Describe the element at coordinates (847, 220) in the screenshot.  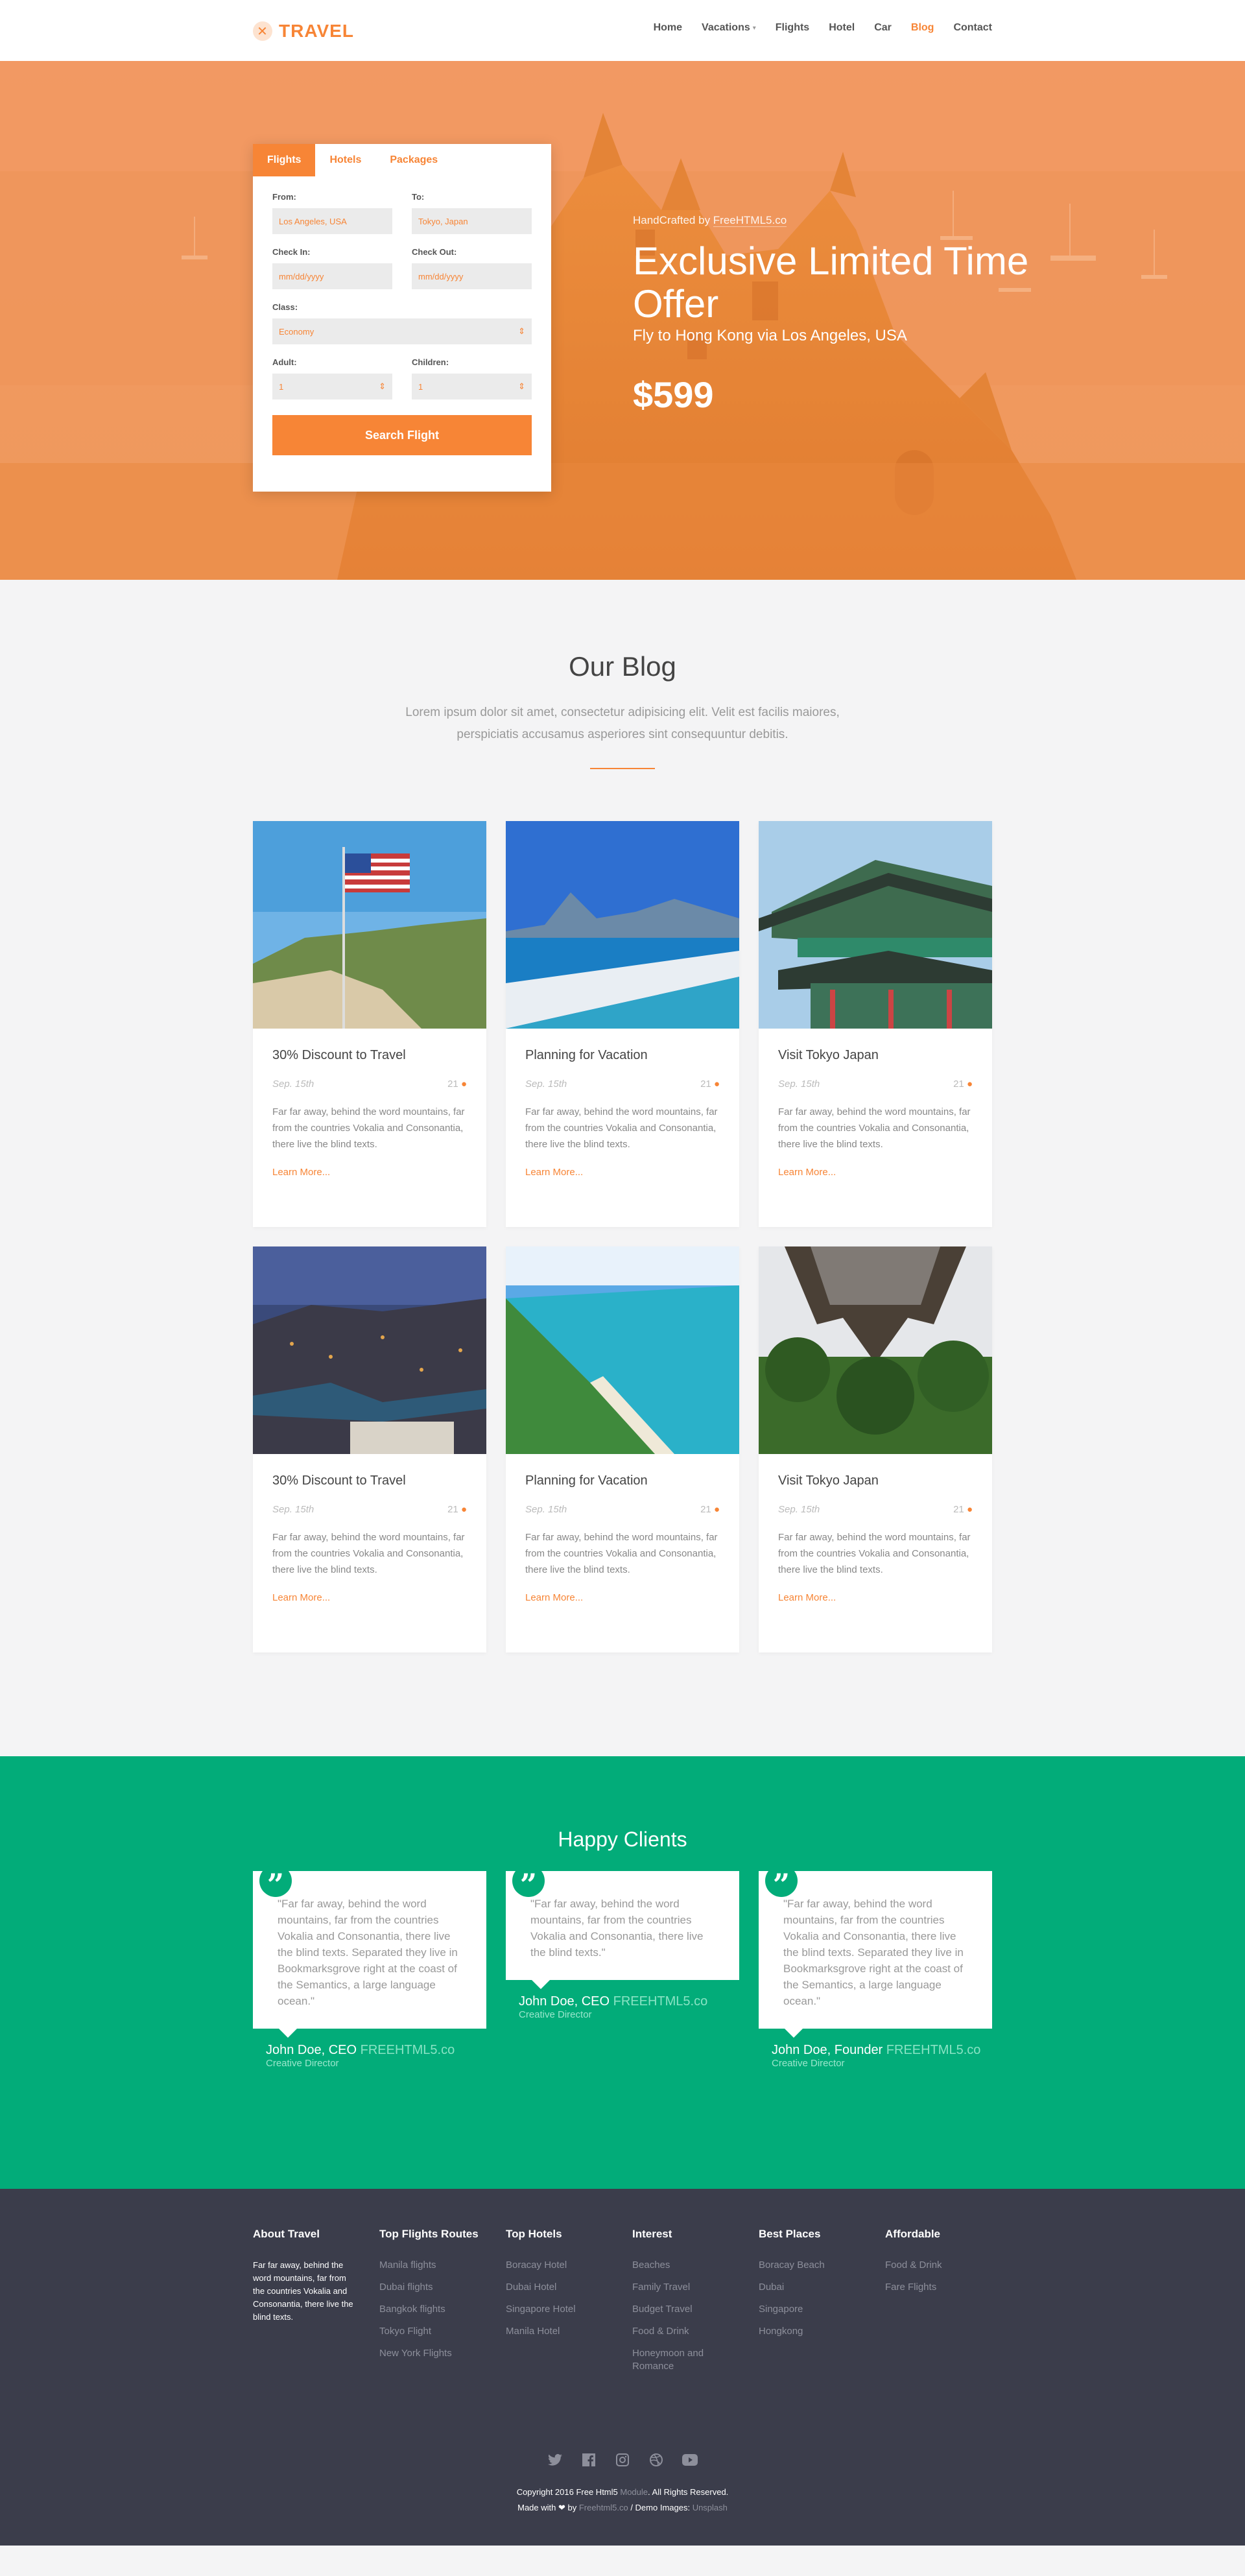
I see `credit-line: HandCrafted by FreeHTML5.co` at that location.